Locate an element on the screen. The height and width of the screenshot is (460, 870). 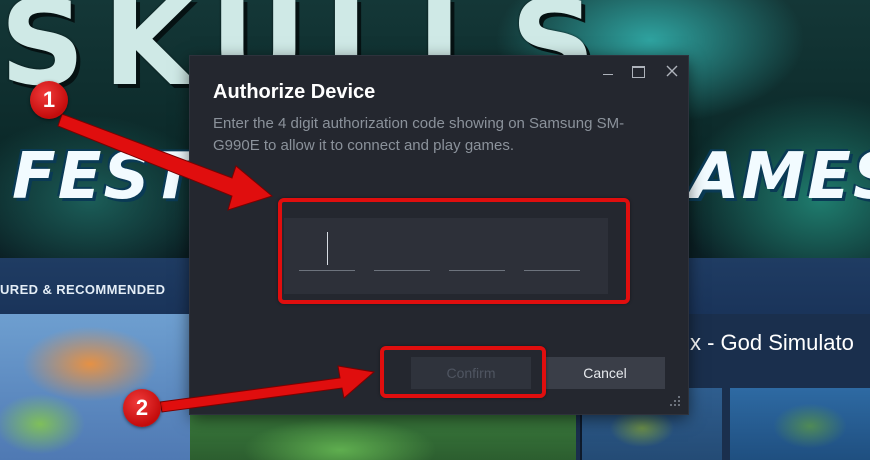
dialog-title: Authorize Device is located at coordinates (294, 92).